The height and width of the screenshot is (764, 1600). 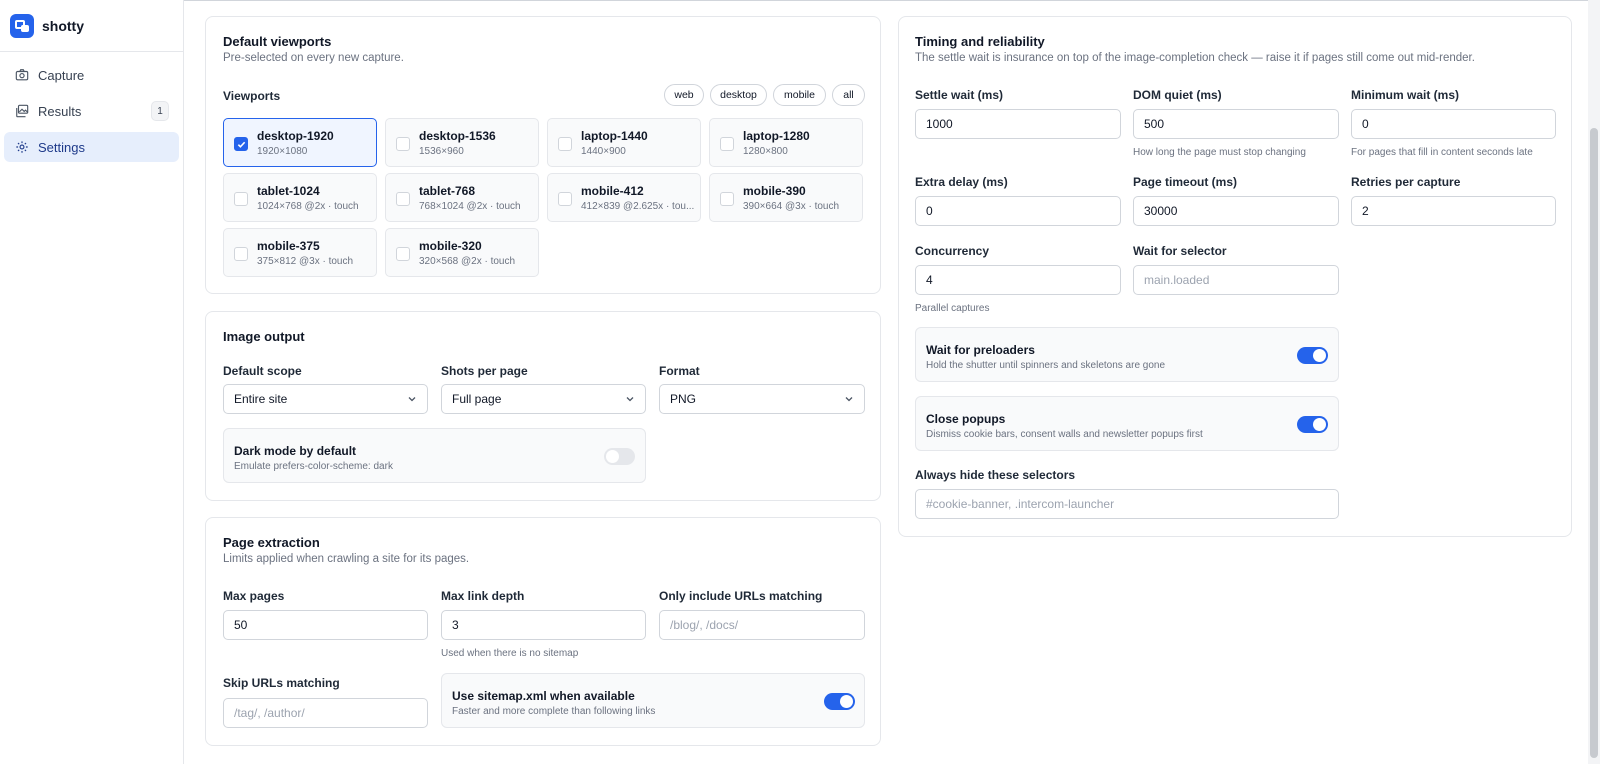 I want to click on concurrency-input: 4, so click(x=1018, y=280).